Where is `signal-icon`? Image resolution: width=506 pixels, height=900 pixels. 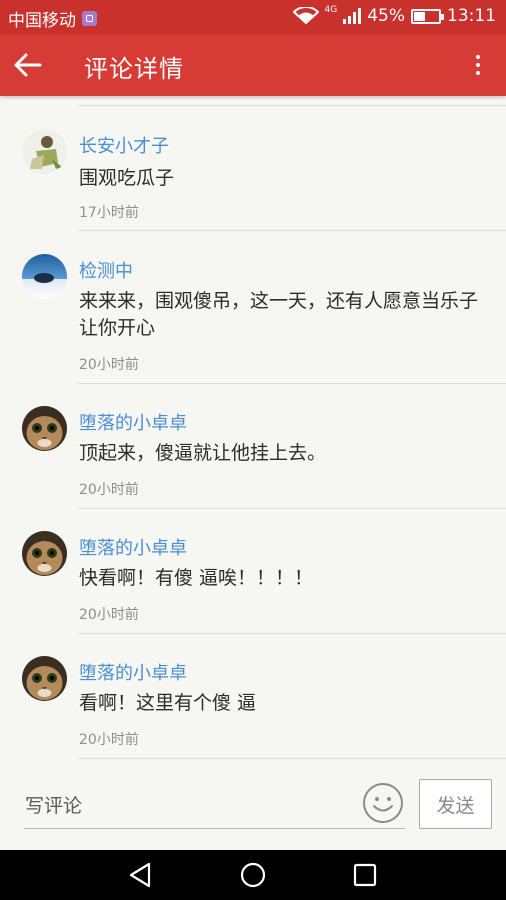
signal-icon is located at coordinates (352, 16).